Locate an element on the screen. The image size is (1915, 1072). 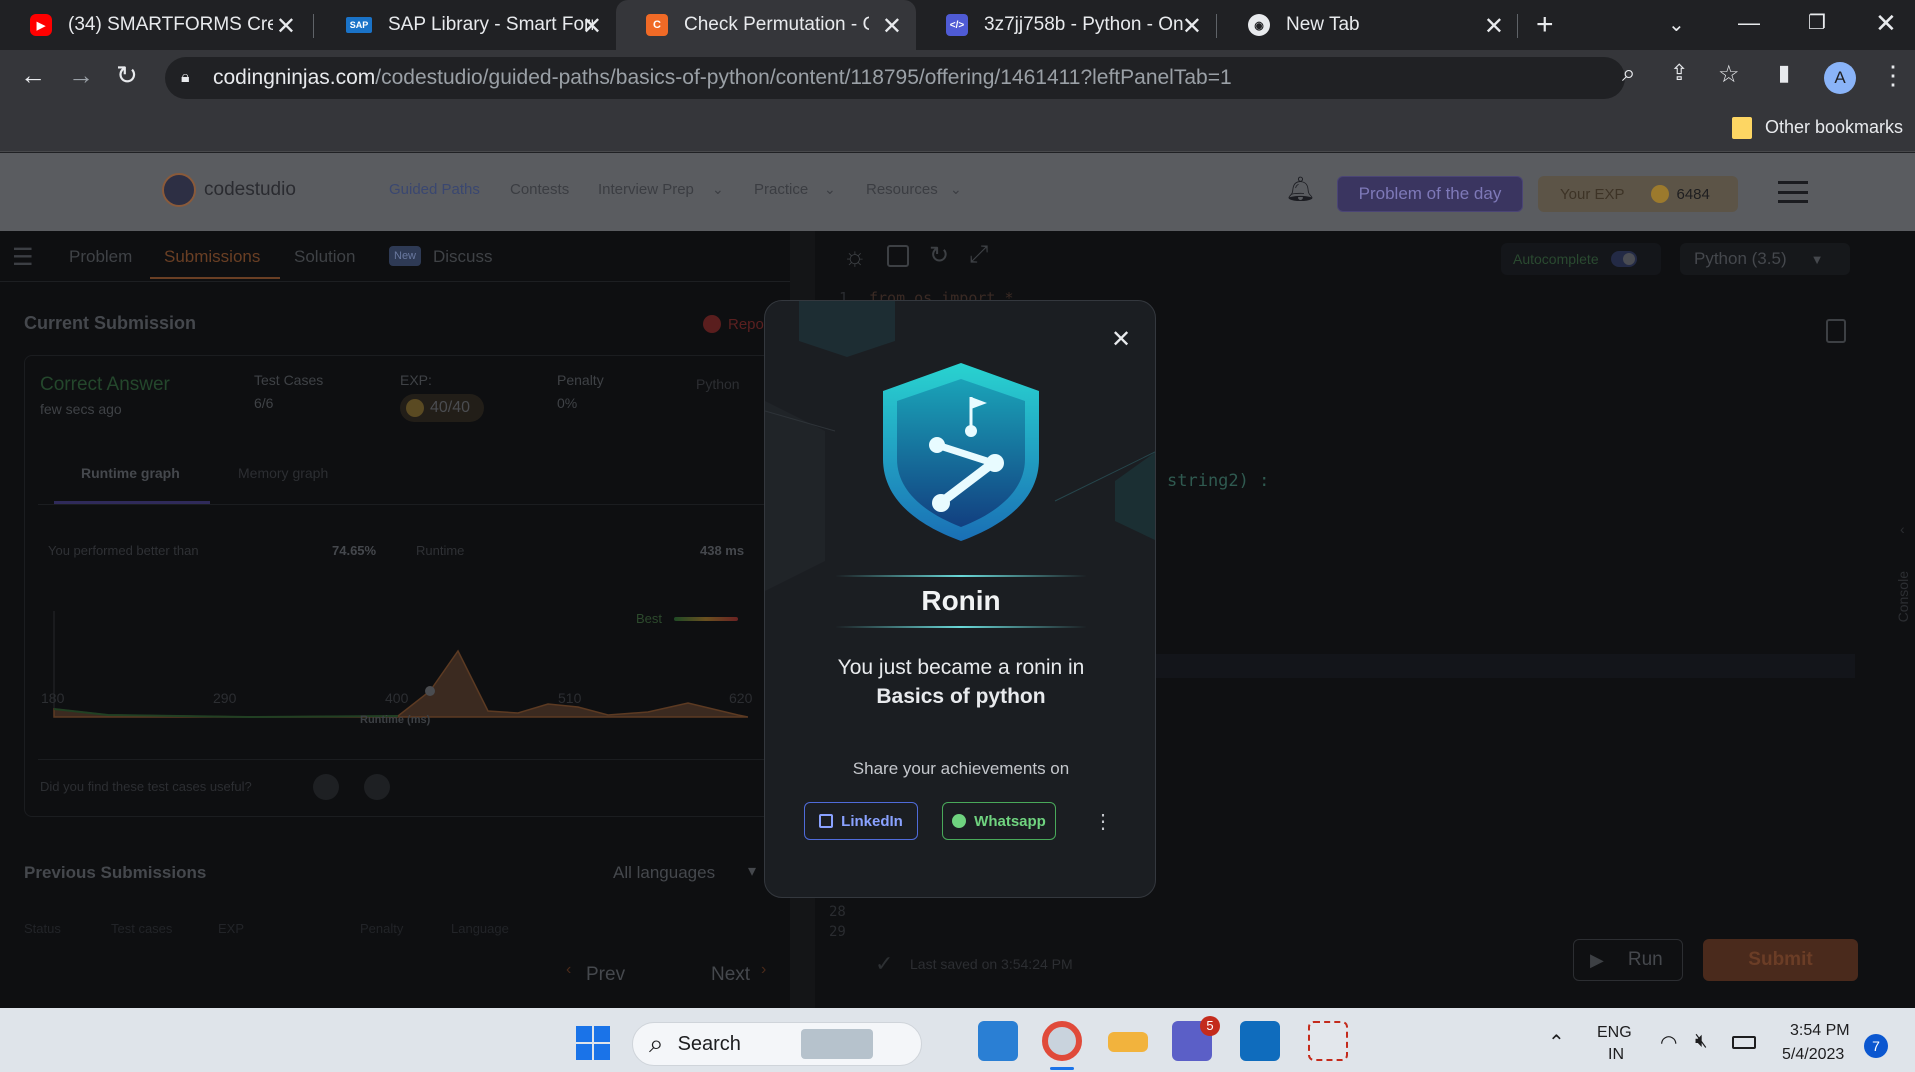
input-language: ENG is located at coordinates (1614, 1033).